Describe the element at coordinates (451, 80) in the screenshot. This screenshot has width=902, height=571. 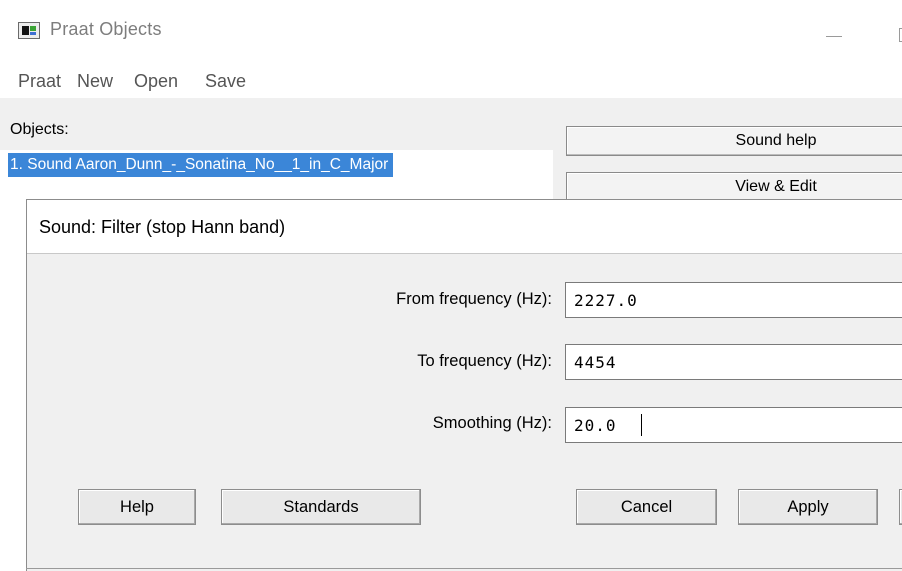
I see `menubar: Praat New Open Save` at that location.